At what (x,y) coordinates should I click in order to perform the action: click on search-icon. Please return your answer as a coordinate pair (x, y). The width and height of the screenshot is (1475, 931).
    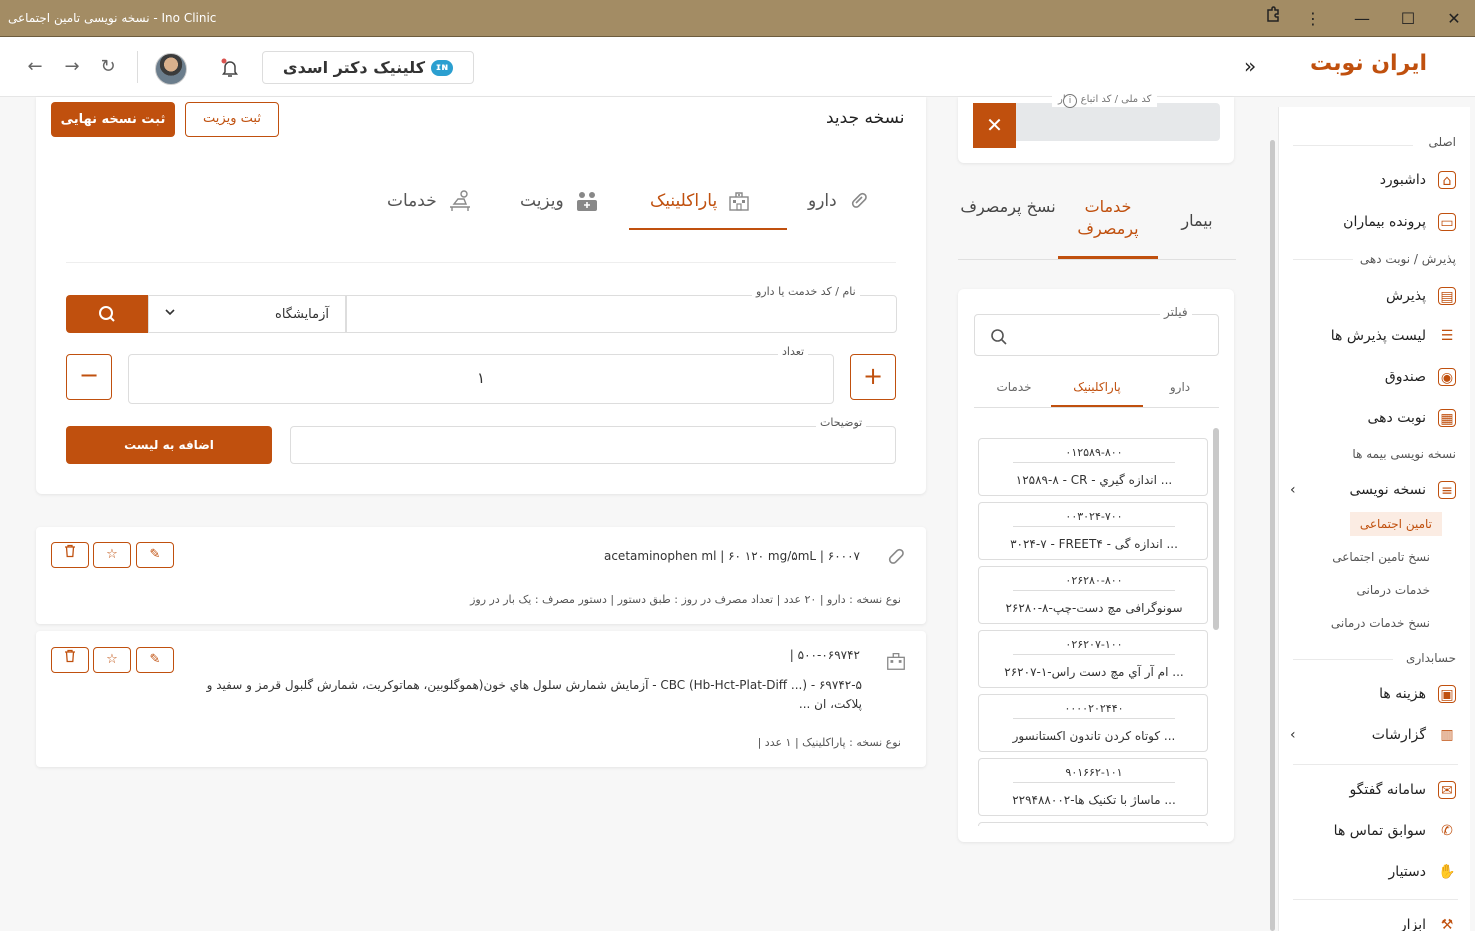
    Looking at the image, I should click on (999, 337).